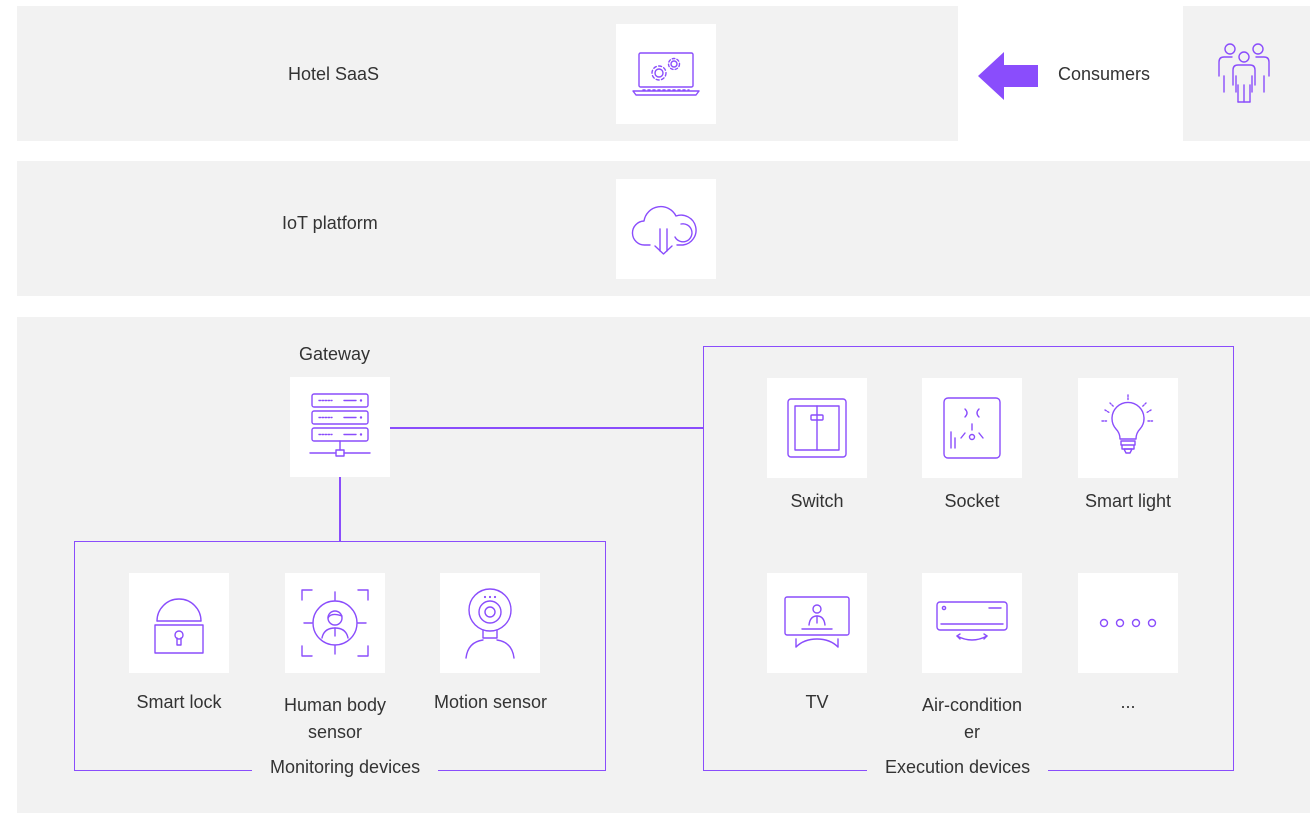 This screenshot has height=813, width=1310. I want to click on socket-tile, so click(972, 428).